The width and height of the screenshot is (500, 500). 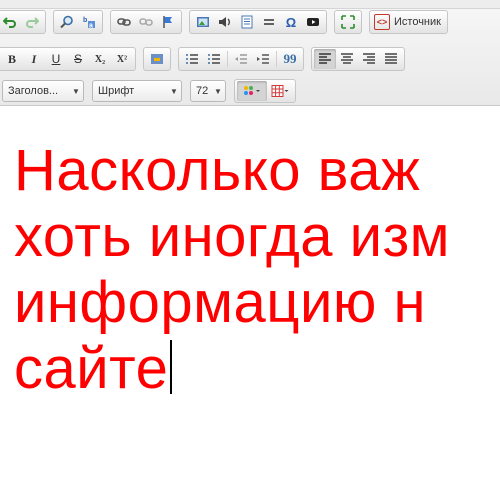 What do you see at coordinates (202, 91) in the screenshot?
I see `size-combo-value: 72` at bounding box center [202, 91].